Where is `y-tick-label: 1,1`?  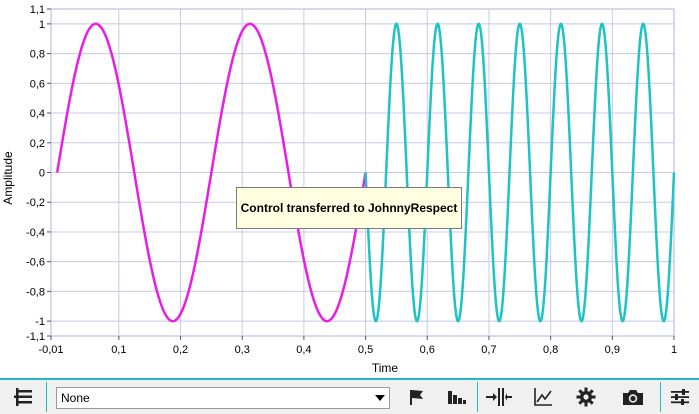
y-tick-label: 1,1 is located at coordinates (37, 10).